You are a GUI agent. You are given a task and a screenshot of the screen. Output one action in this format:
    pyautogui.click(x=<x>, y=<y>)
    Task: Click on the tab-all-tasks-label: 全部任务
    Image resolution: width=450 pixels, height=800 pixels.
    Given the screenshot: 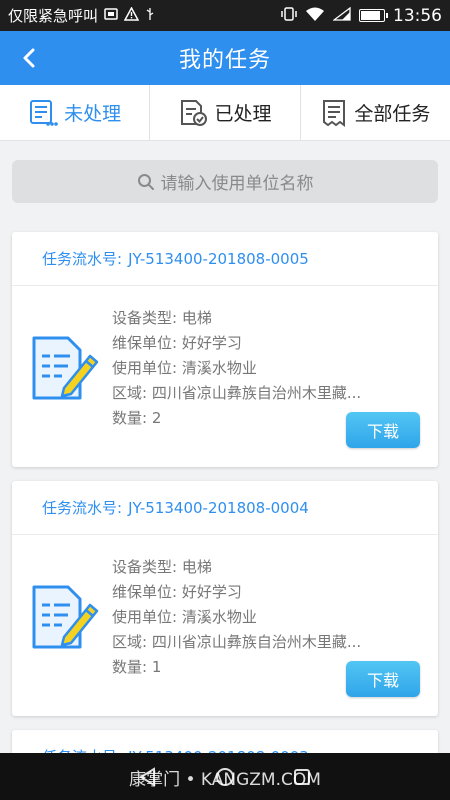 What is the action you would take?
    pyautogui.click(x=392, y=114)
    